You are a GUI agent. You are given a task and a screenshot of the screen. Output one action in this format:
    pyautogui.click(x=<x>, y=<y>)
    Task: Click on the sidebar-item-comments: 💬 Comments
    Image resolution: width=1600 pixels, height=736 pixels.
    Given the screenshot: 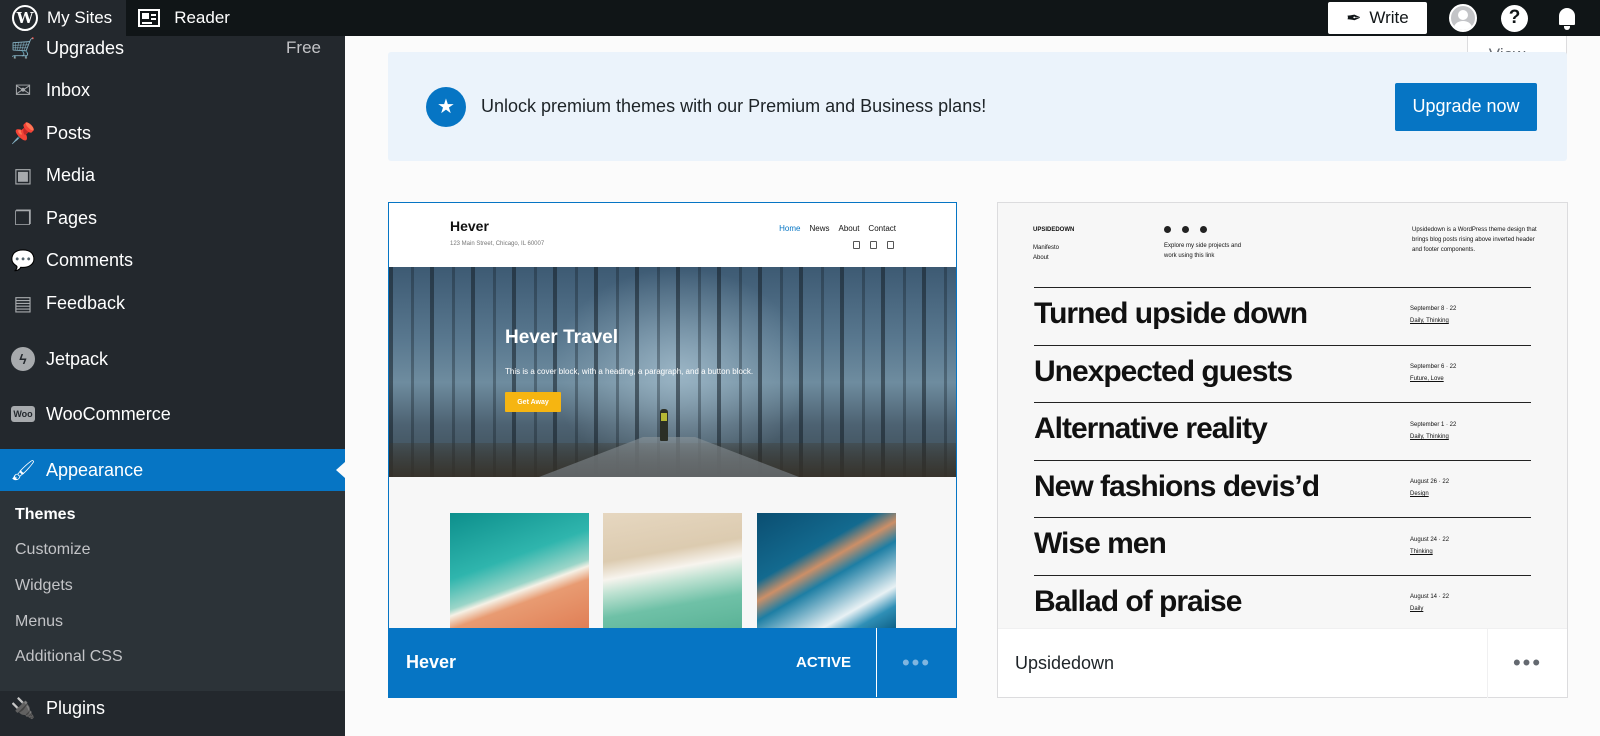 What is the action you would take?
    pyautogui.click(x=172, y=260)
    